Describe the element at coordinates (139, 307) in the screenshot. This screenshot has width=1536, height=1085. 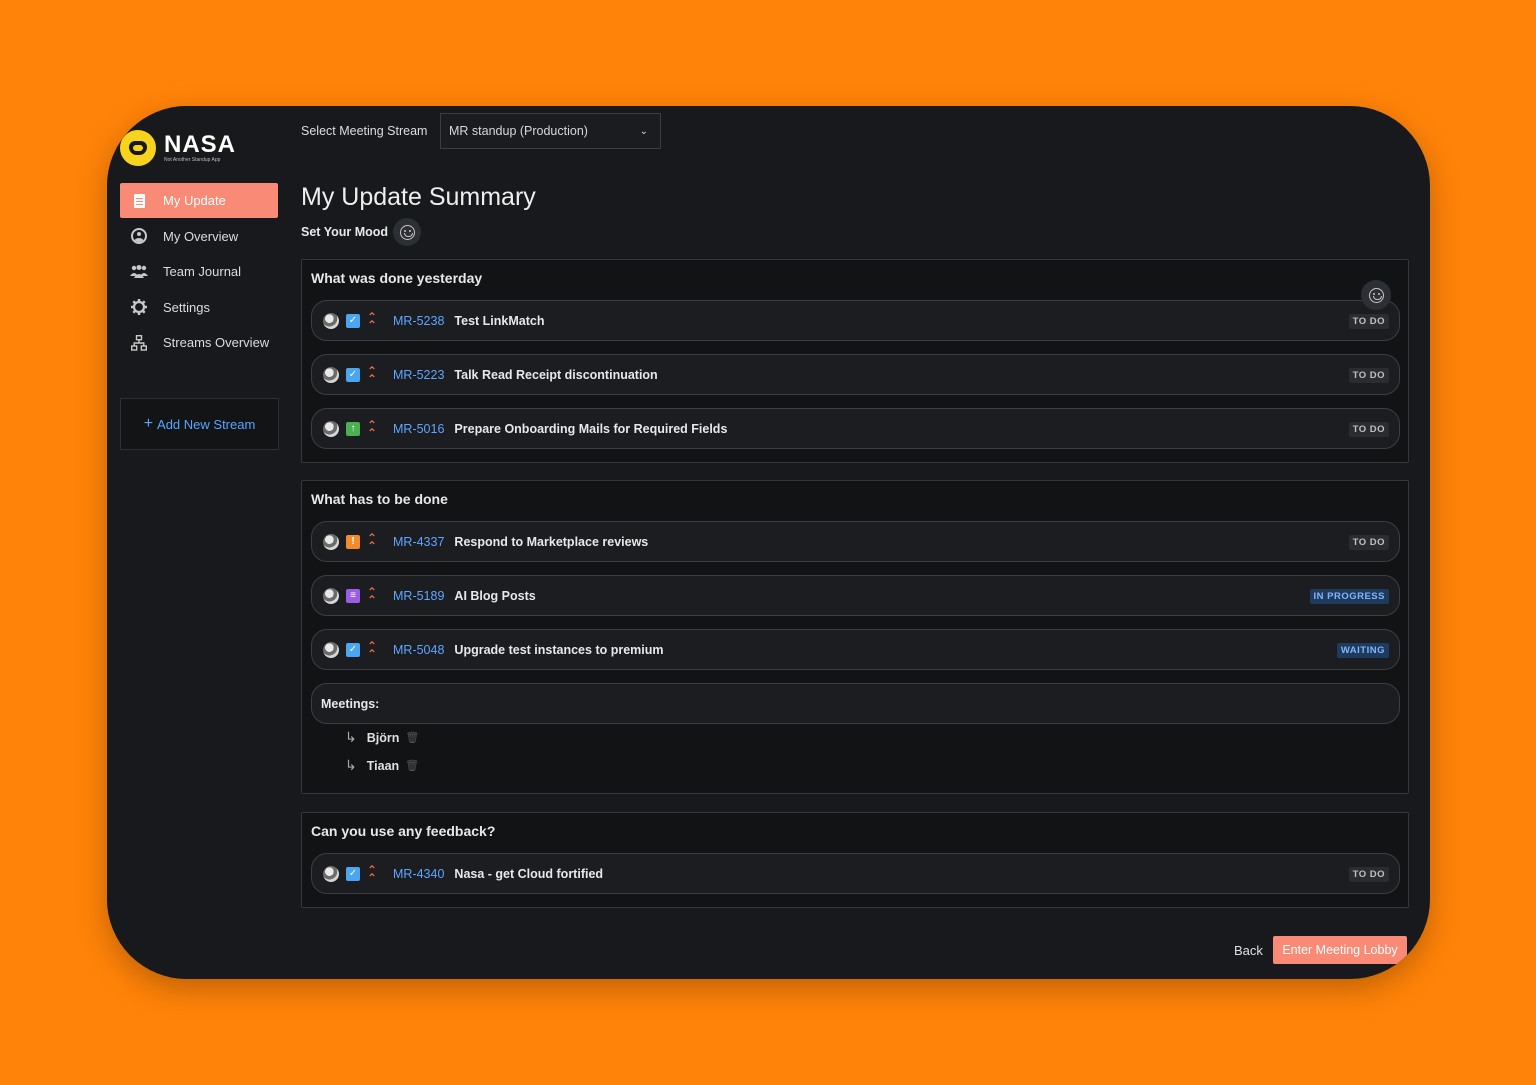
I see `gear-icon` at that location.